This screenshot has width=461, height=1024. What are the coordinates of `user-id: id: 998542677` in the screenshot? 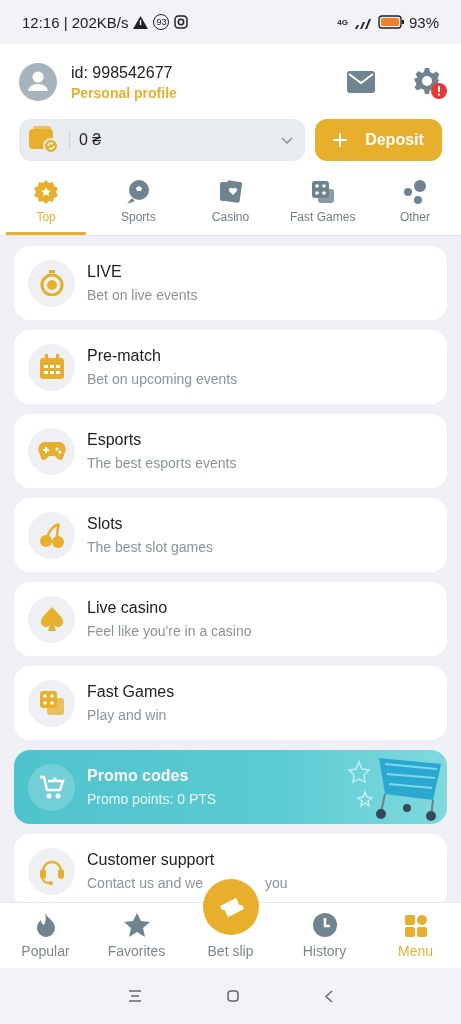 It's located at (122, 72).